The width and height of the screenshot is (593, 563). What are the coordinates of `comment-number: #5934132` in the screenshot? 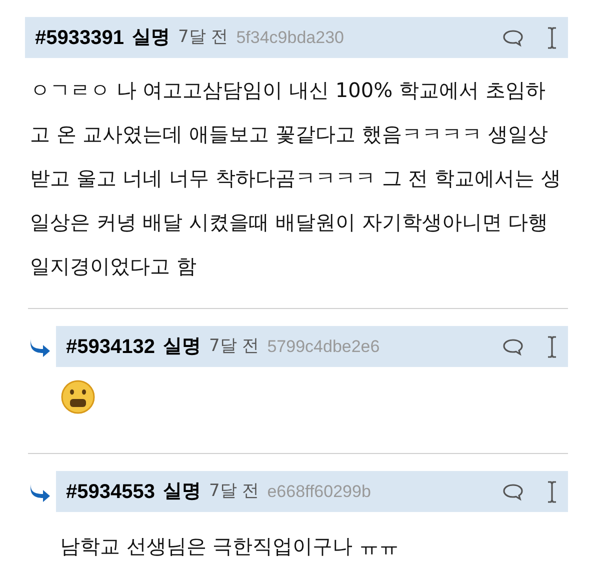 It's located at (110, 347).